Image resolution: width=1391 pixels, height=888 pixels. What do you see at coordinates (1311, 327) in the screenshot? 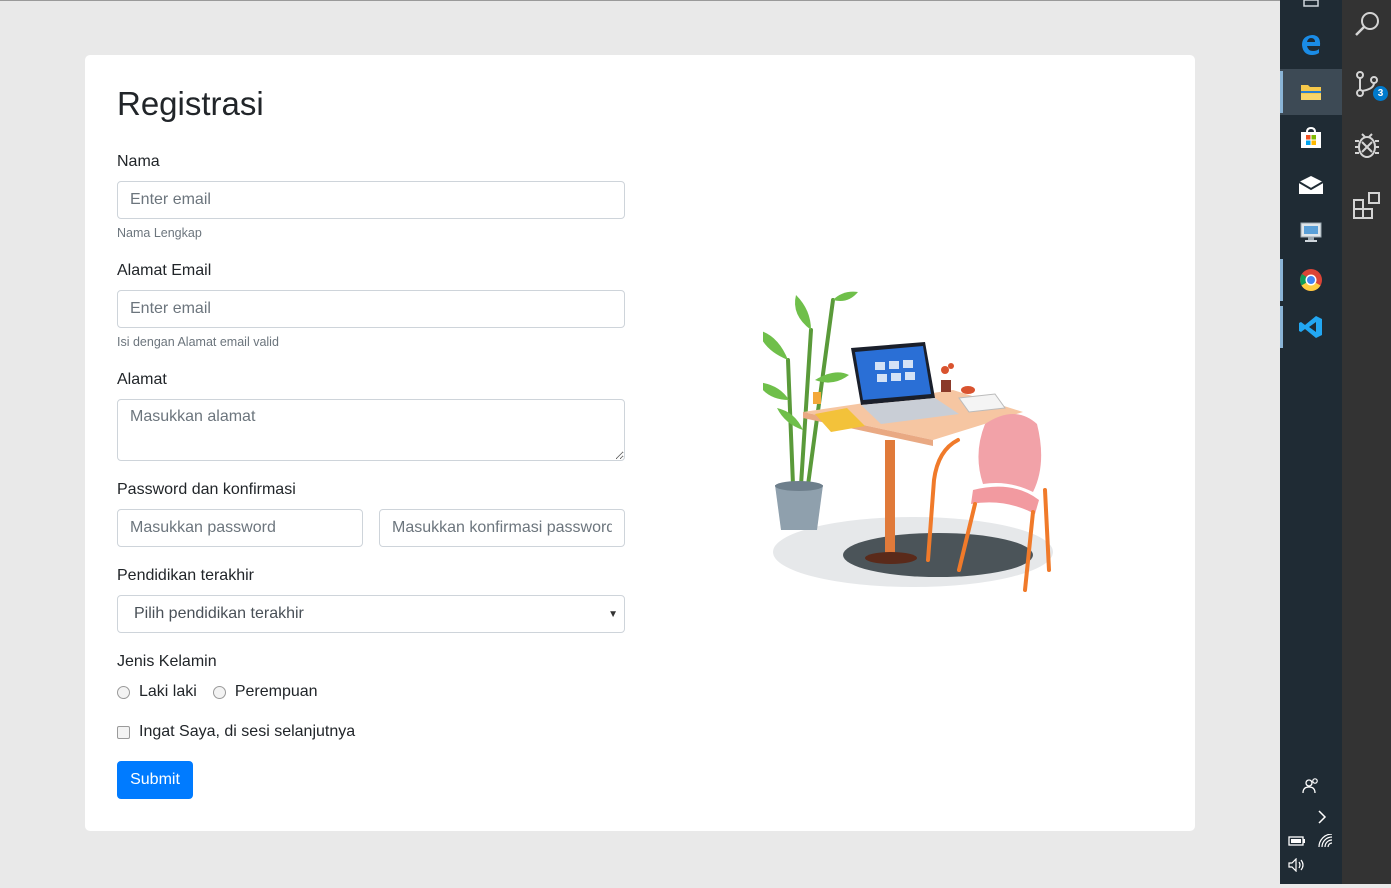
I see `vscode-icon` at bounding box center [1311, 327].